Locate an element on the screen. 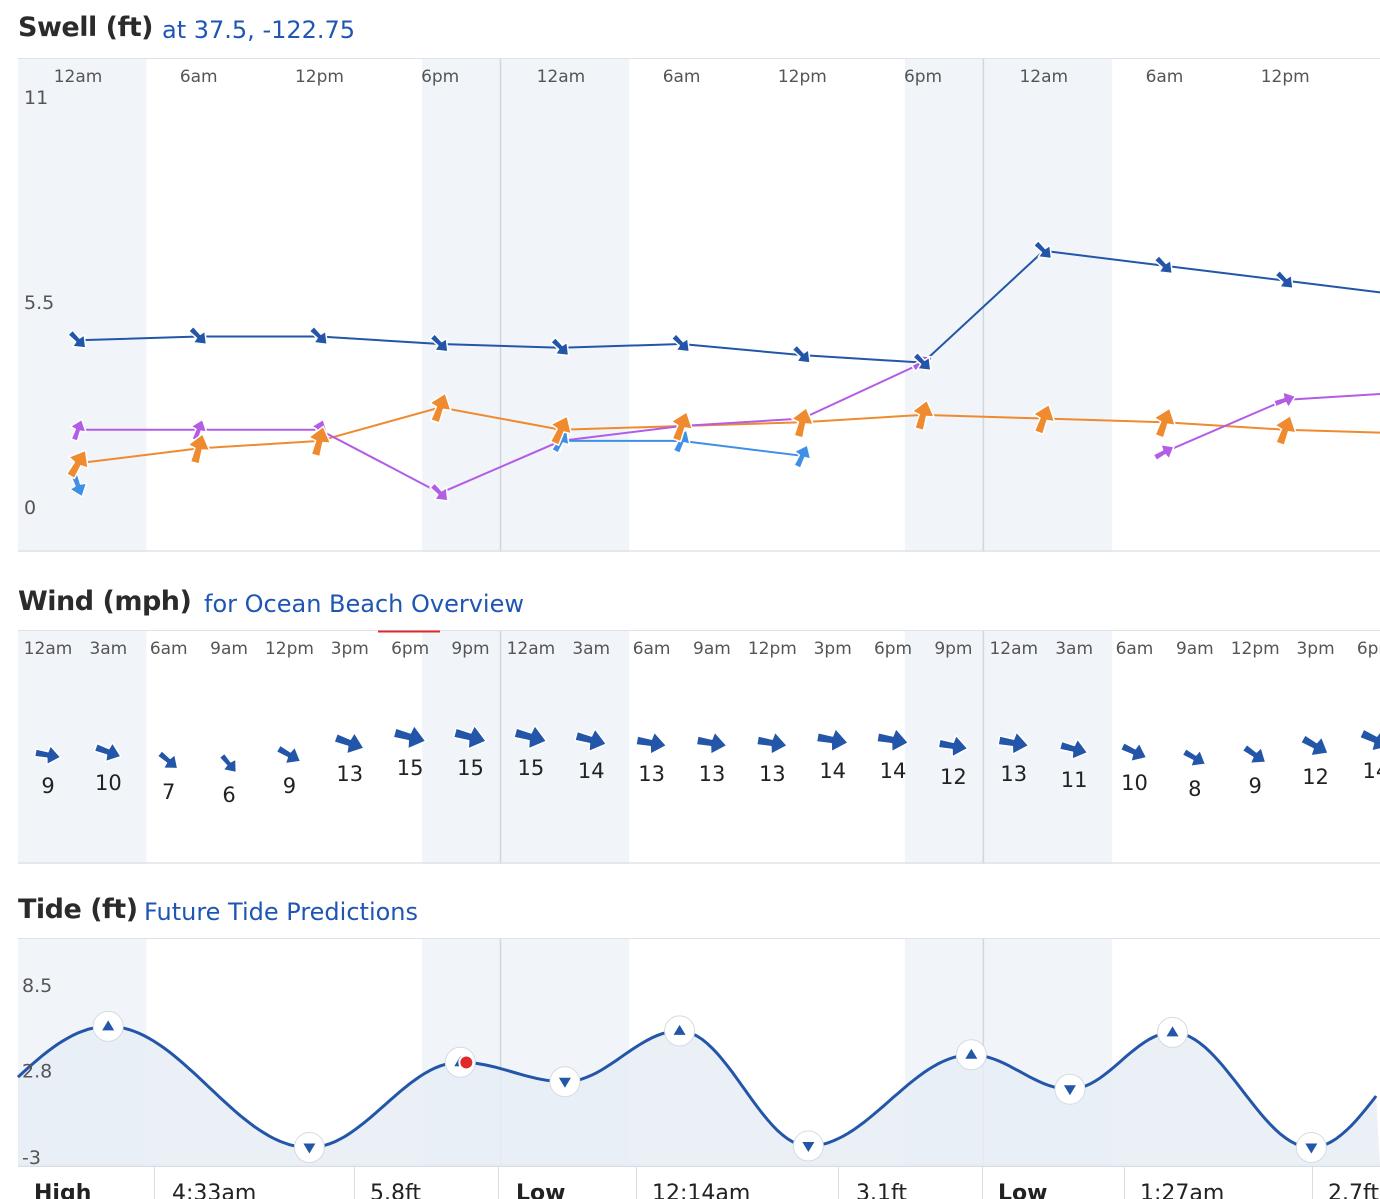 The height and width of the screenshot is (1199, 1380). tide-table-time-2: 12:14am is located at coordinates (701, 1190).